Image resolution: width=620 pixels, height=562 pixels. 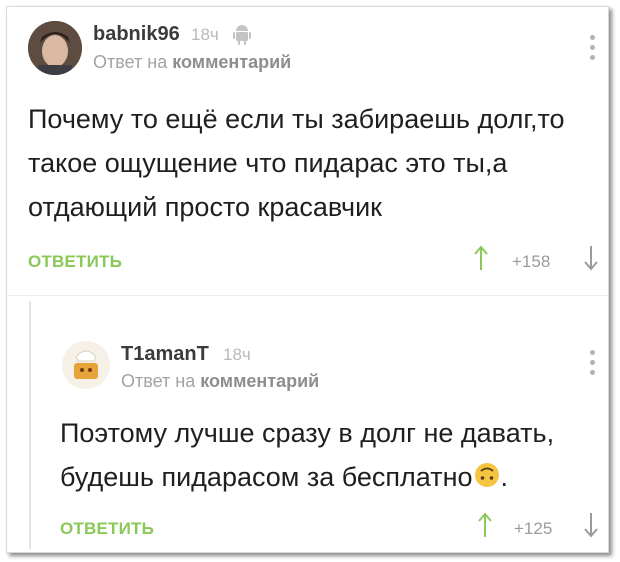 I want to click on thread-branch-line, so click(x=30, y=425).